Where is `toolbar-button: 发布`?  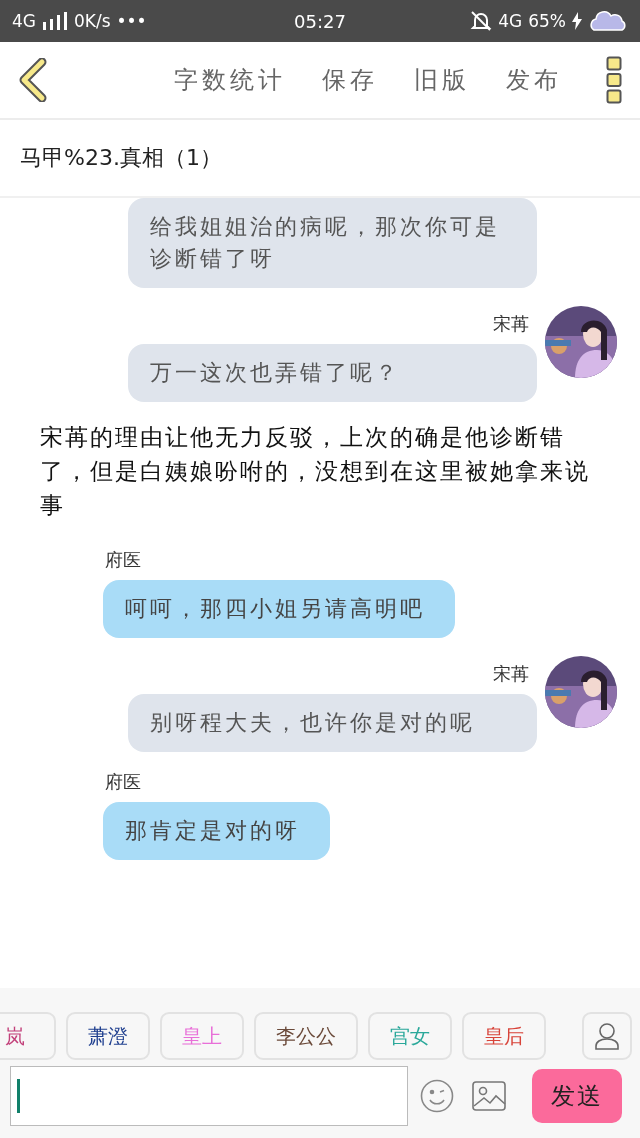
toolbar-button: 发布 is located at coordinates (534, 80).